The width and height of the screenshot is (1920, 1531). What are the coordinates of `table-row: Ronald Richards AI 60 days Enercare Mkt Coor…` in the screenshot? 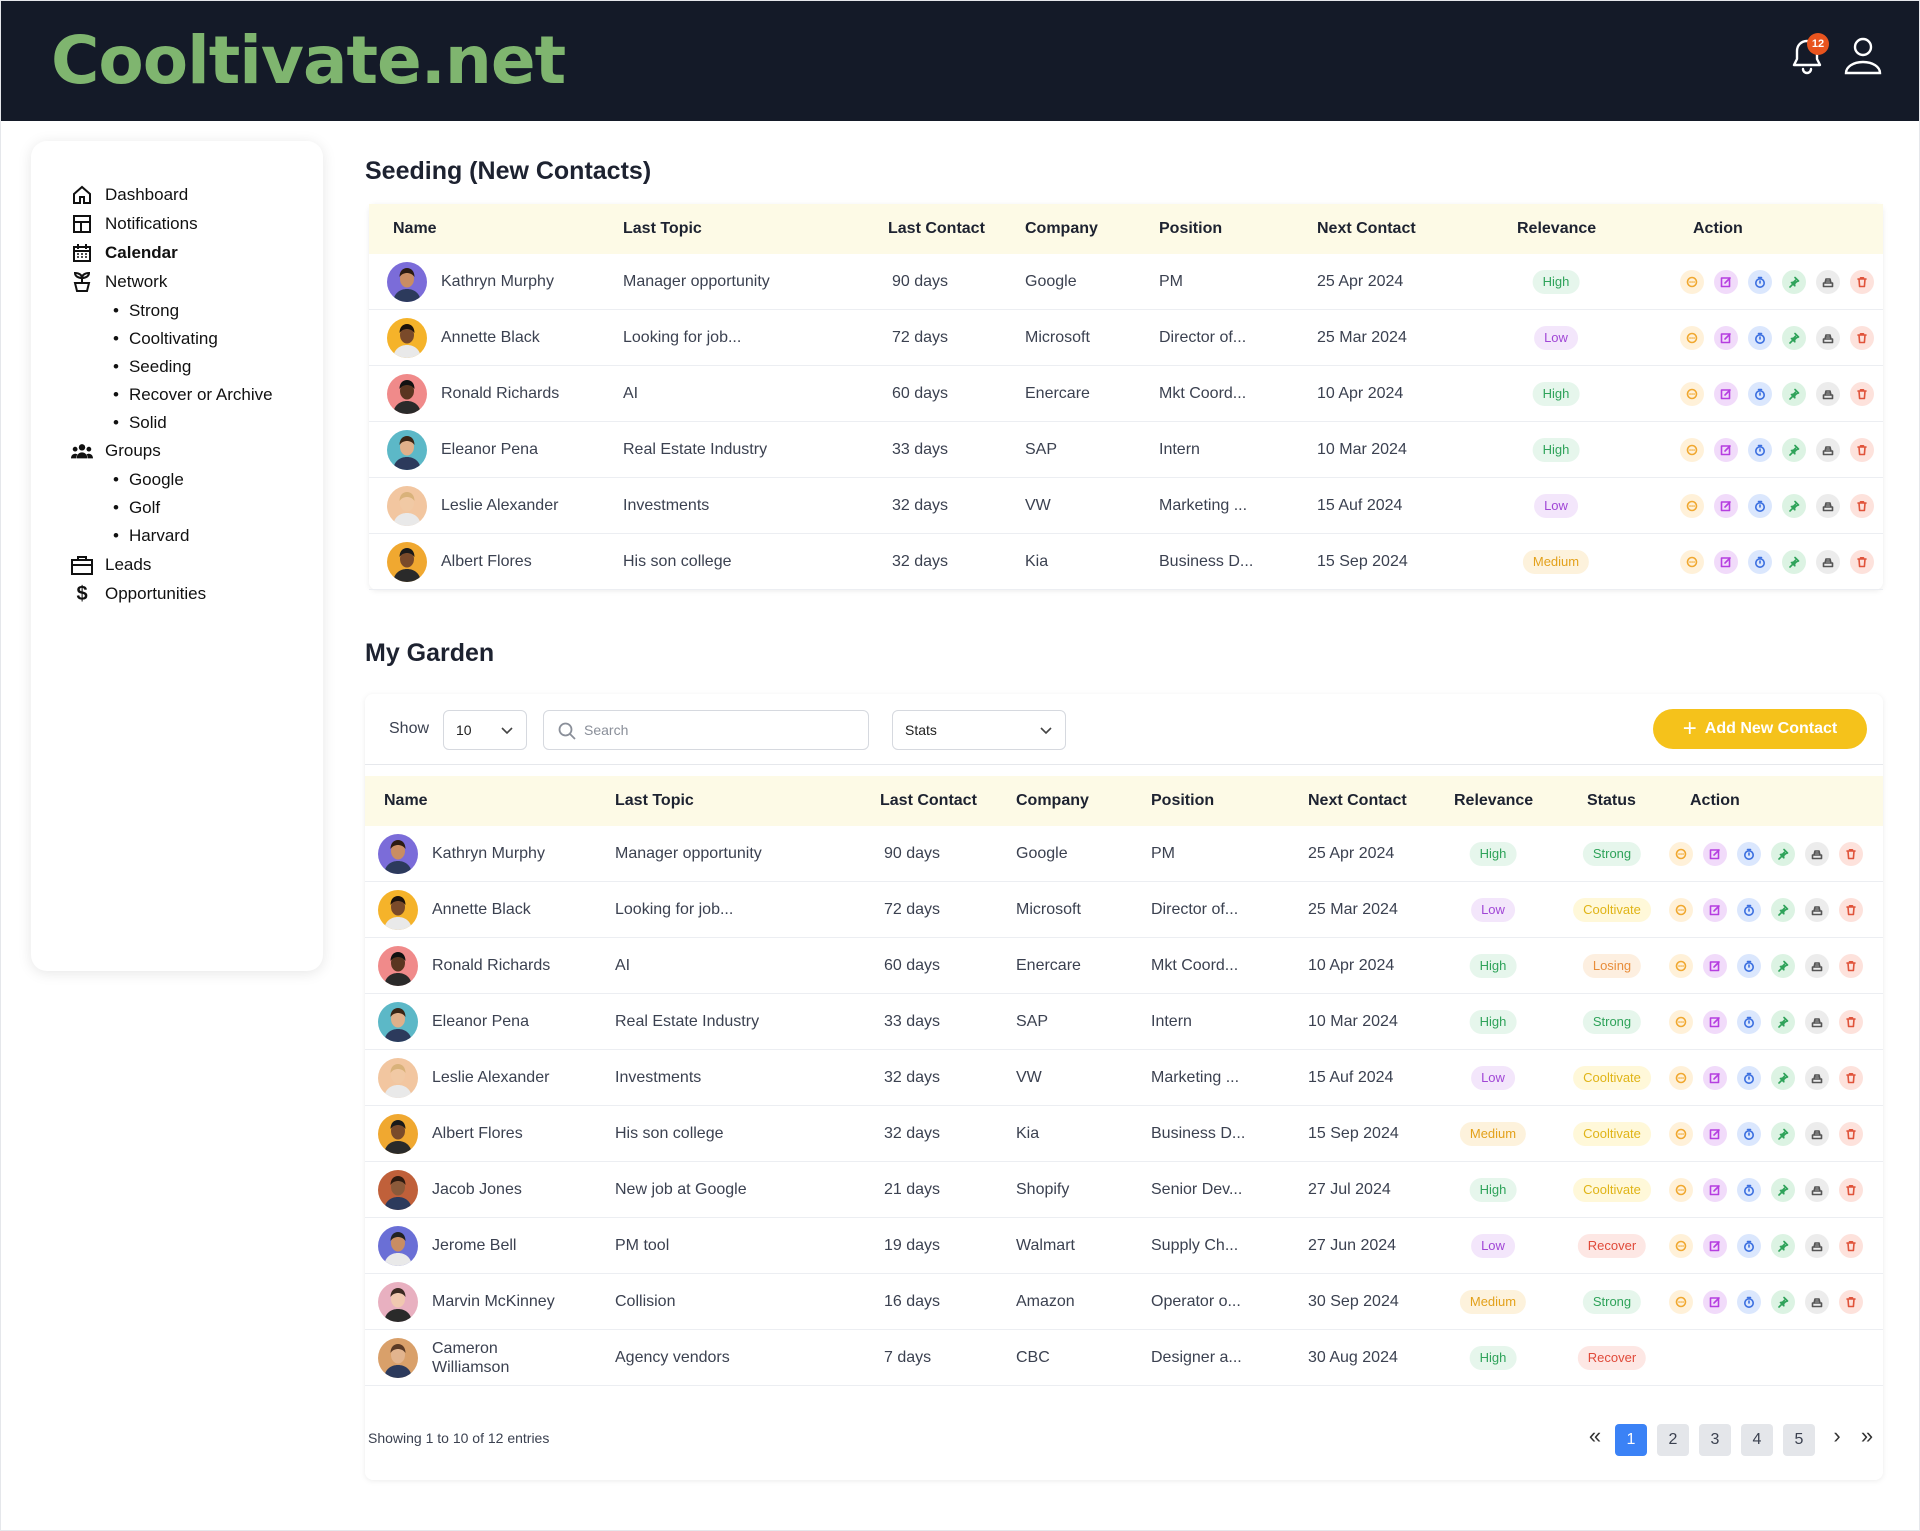 It's located at (1124, 966).